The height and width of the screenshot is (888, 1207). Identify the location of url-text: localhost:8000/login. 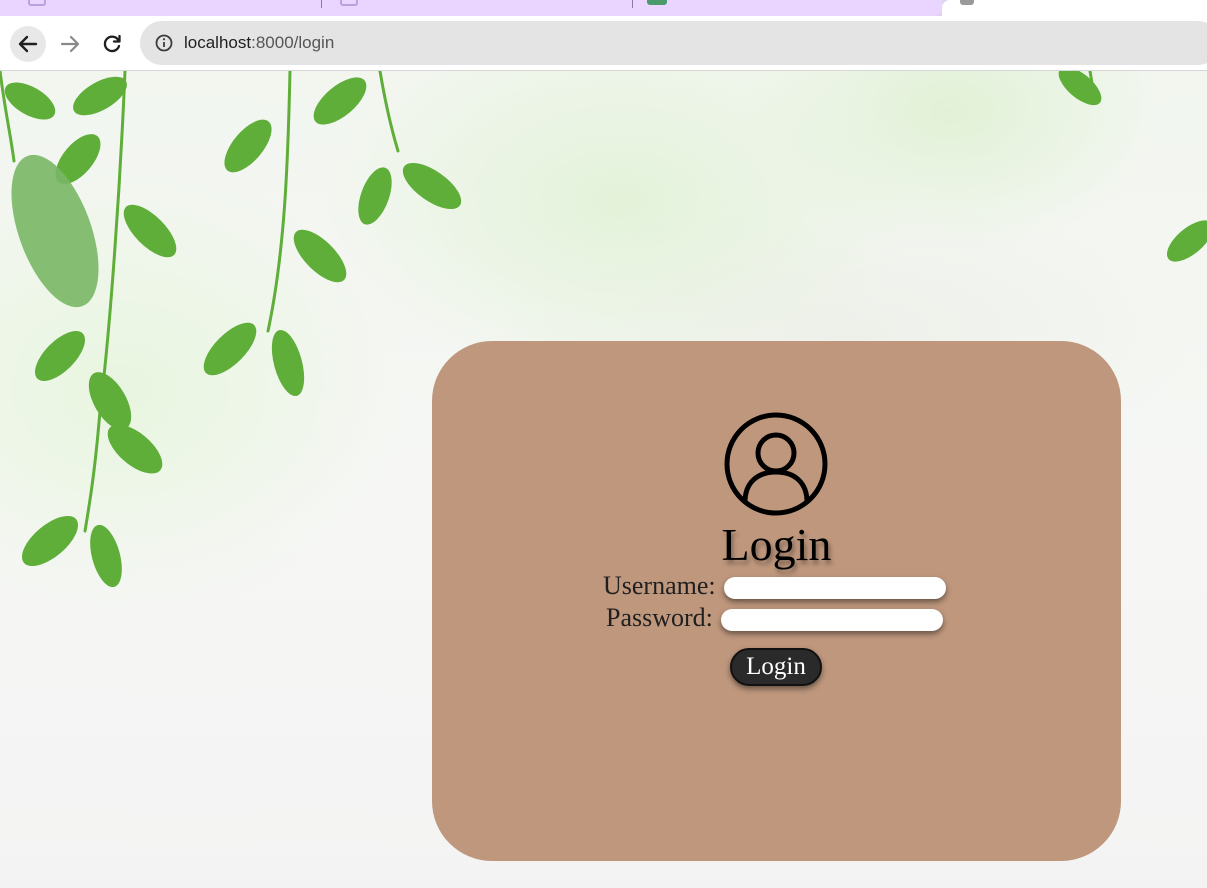
(259, 43).